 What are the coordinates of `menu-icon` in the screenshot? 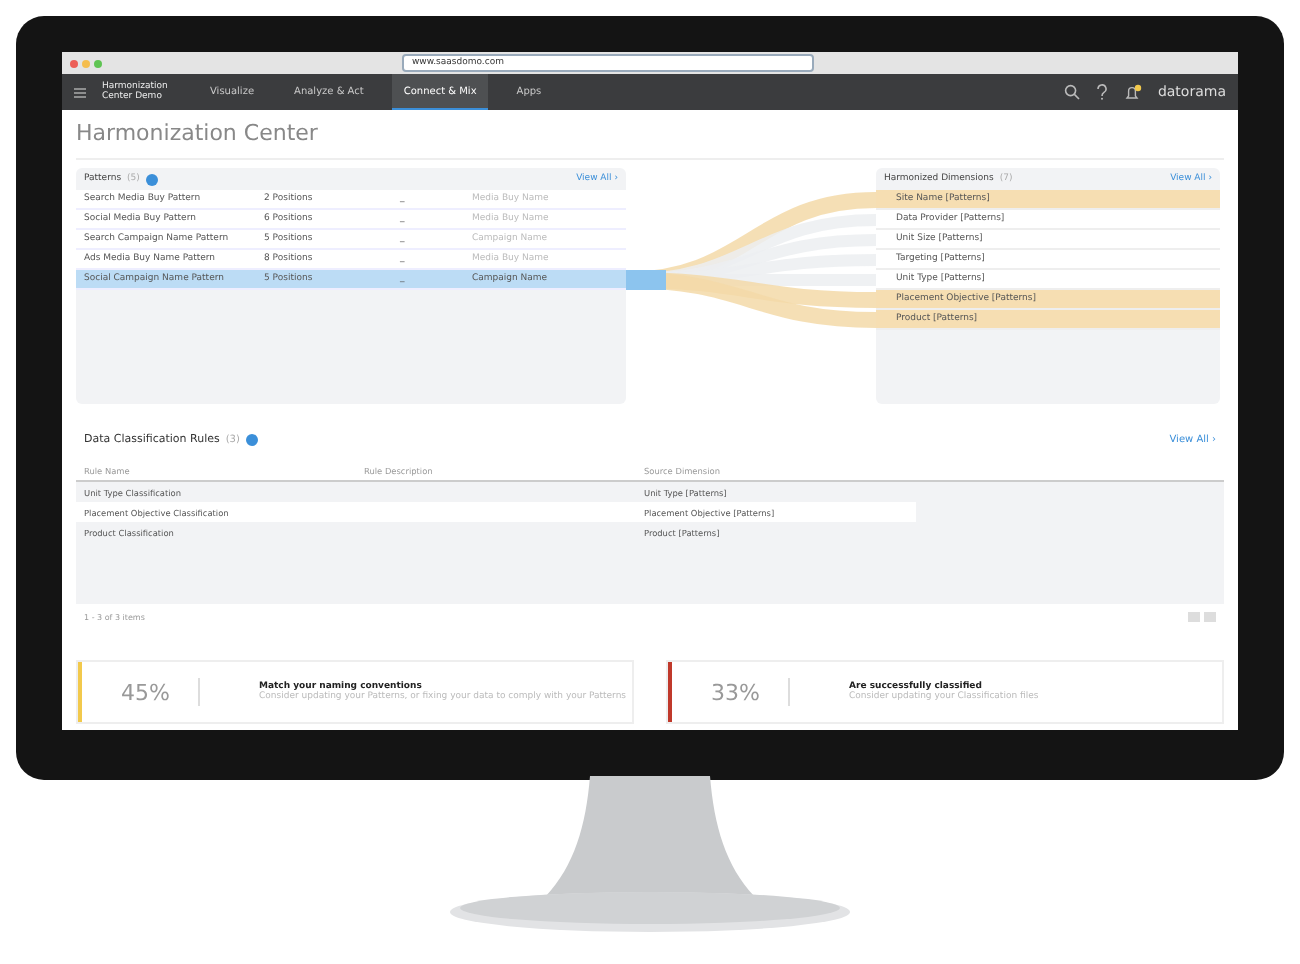 It's located at (80, 92).